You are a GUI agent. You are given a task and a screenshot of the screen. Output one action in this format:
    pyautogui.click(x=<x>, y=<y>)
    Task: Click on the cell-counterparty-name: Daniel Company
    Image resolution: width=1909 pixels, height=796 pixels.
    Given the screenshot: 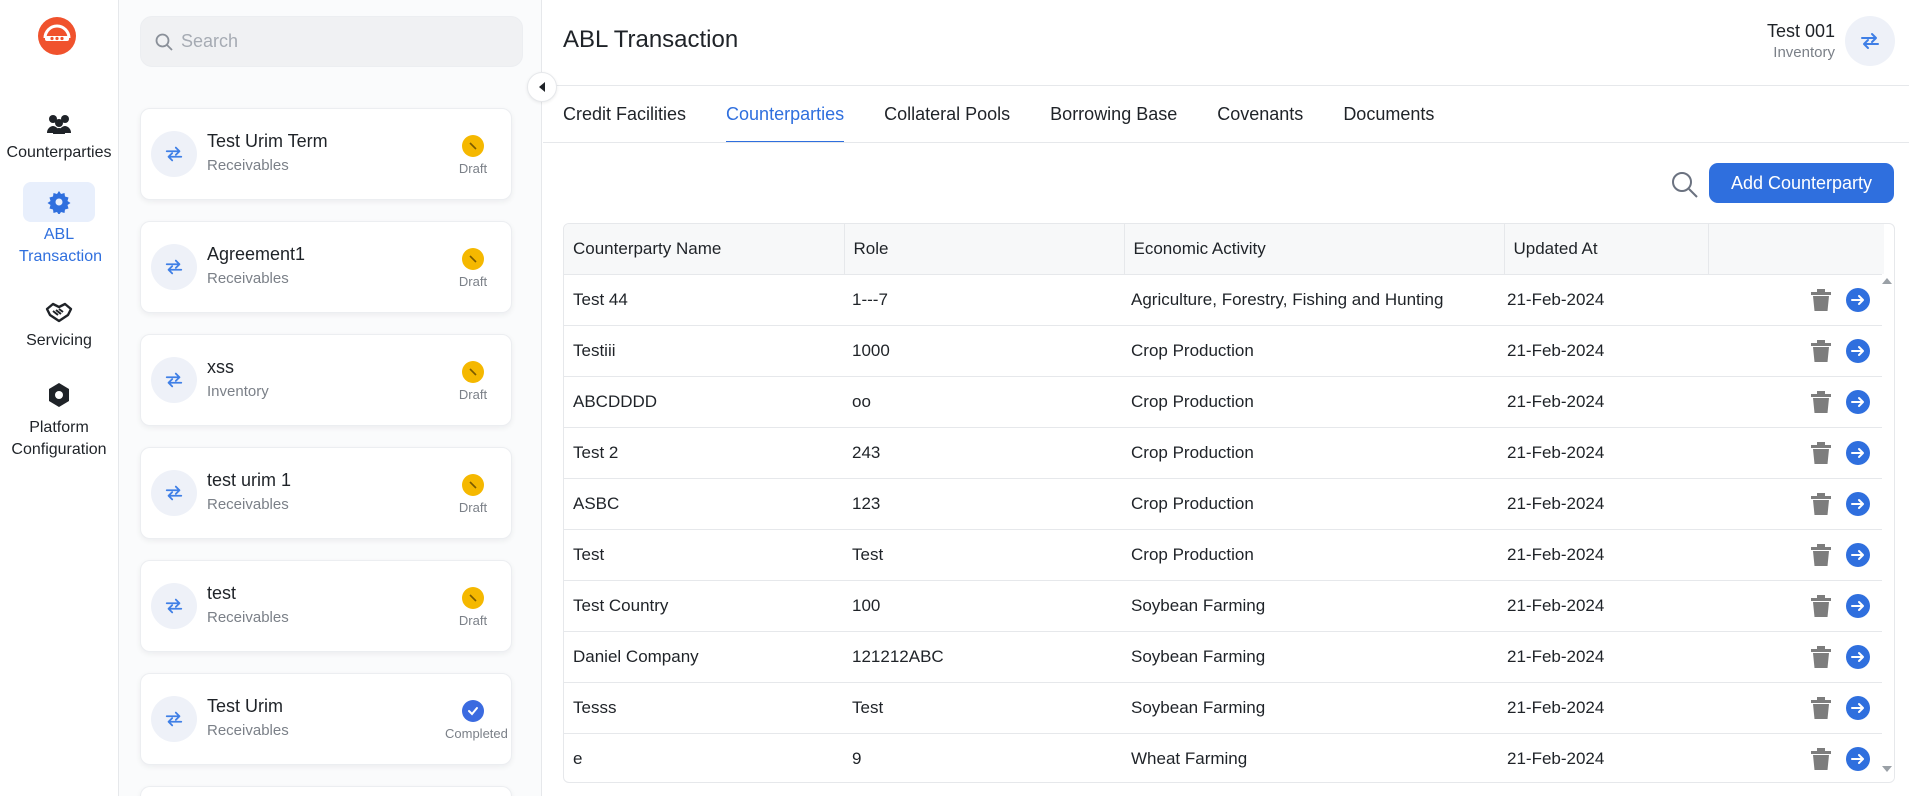 What is the action you would take?
    pyautogui.click(x=704, y=657)
    